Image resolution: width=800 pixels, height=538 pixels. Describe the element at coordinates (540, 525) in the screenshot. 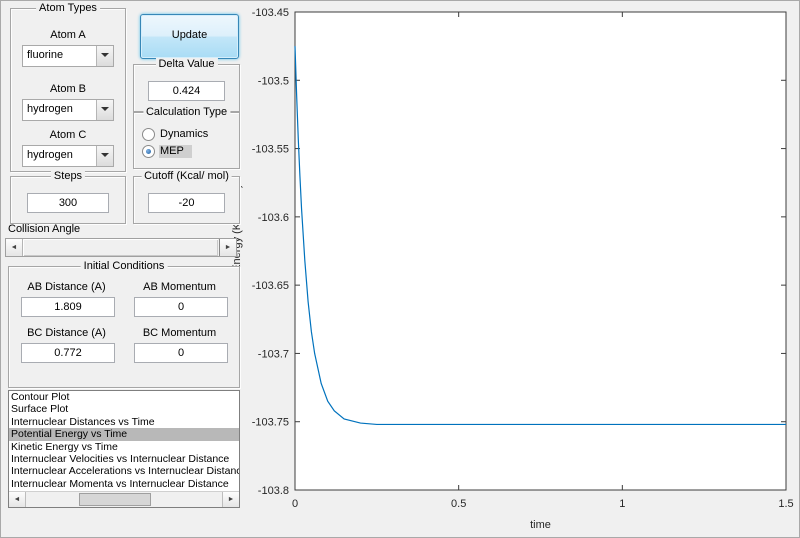

I see `svg-text: time` at that location.